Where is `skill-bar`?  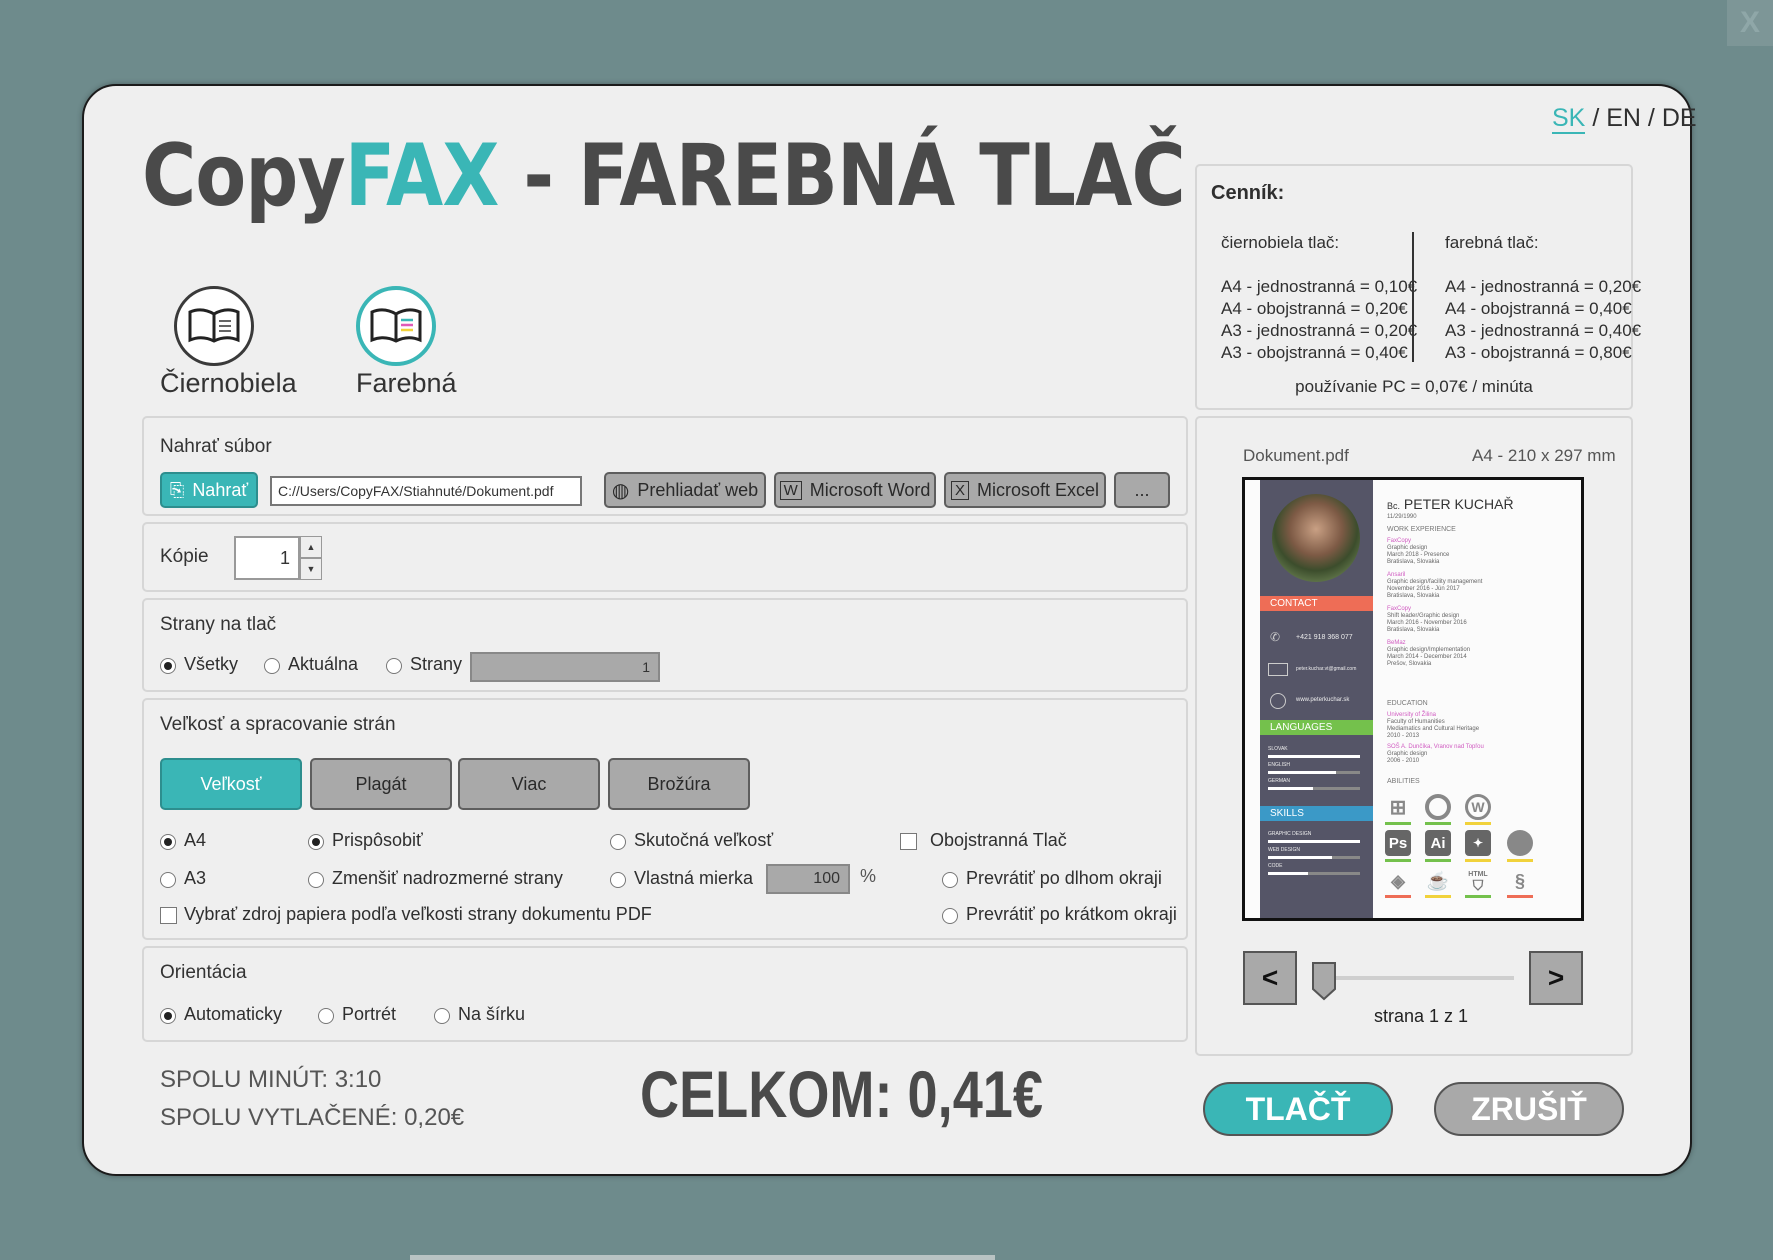 skill-bar is located at coordinates (1314, 841).